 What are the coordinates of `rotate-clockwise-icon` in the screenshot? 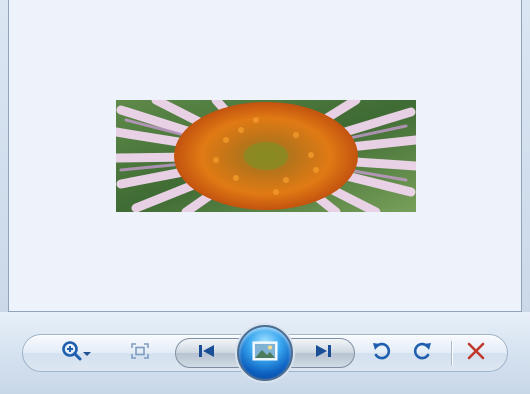 It's located at (422, 353).